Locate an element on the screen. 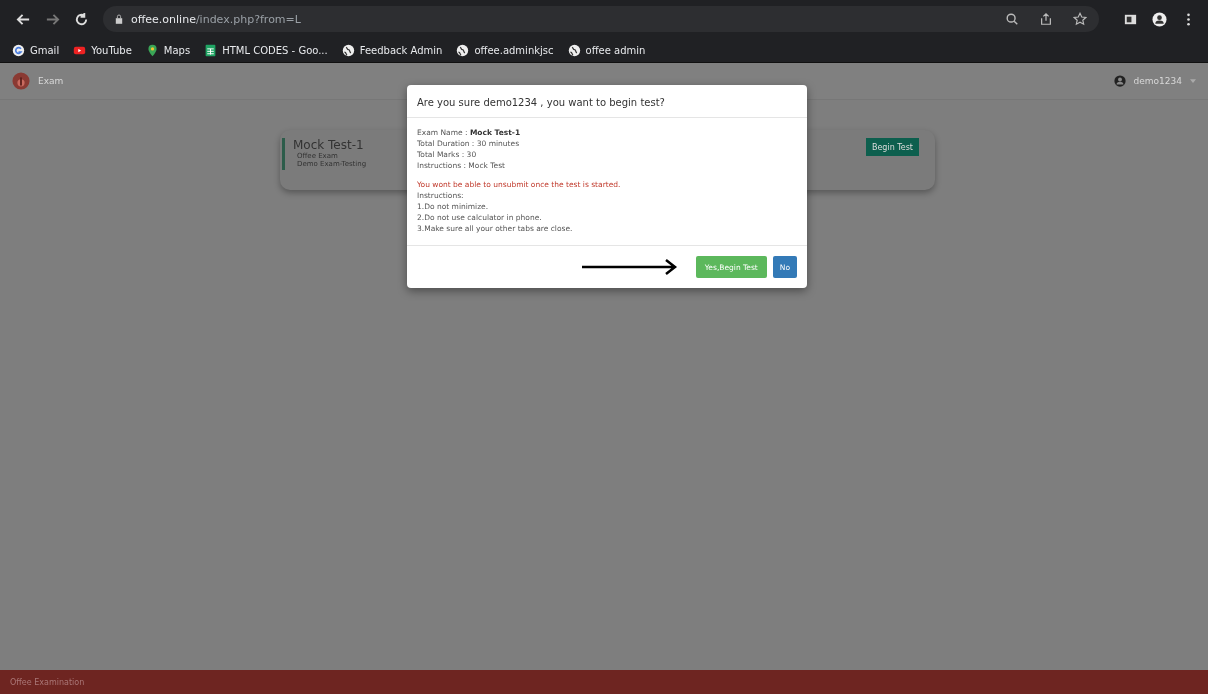 The height and width of the screenshot is (694, 1208). bookmark: offee.adminkjsc is located at coordinates (505, 50).